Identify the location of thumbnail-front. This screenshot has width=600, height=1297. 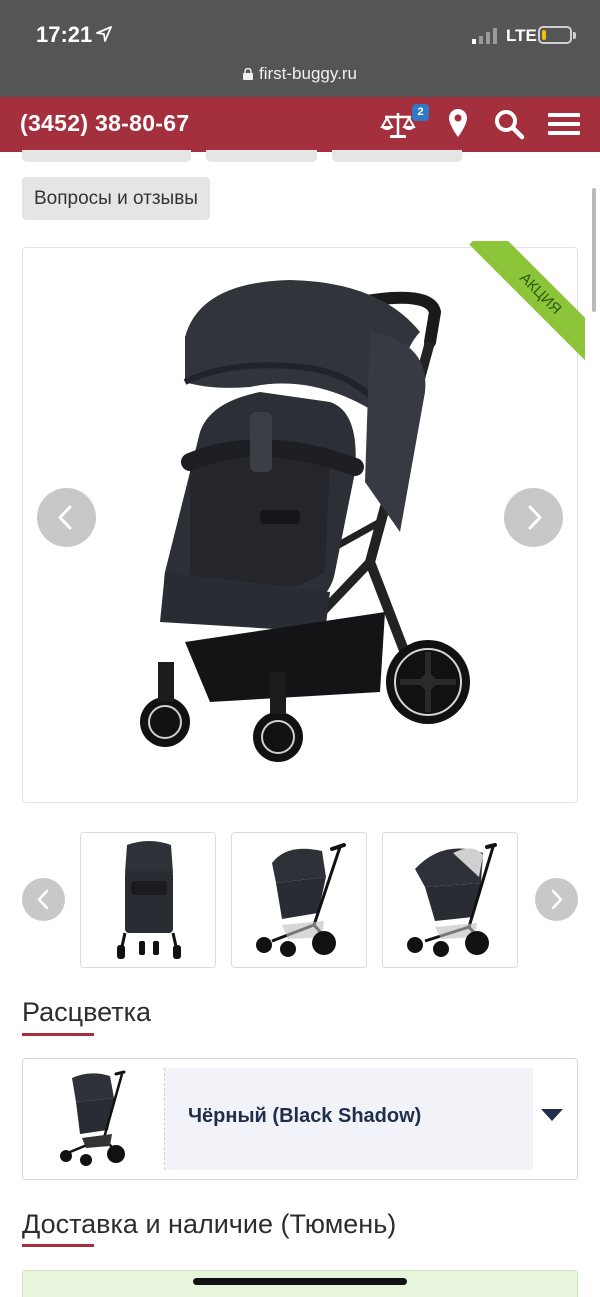
(148, 900).